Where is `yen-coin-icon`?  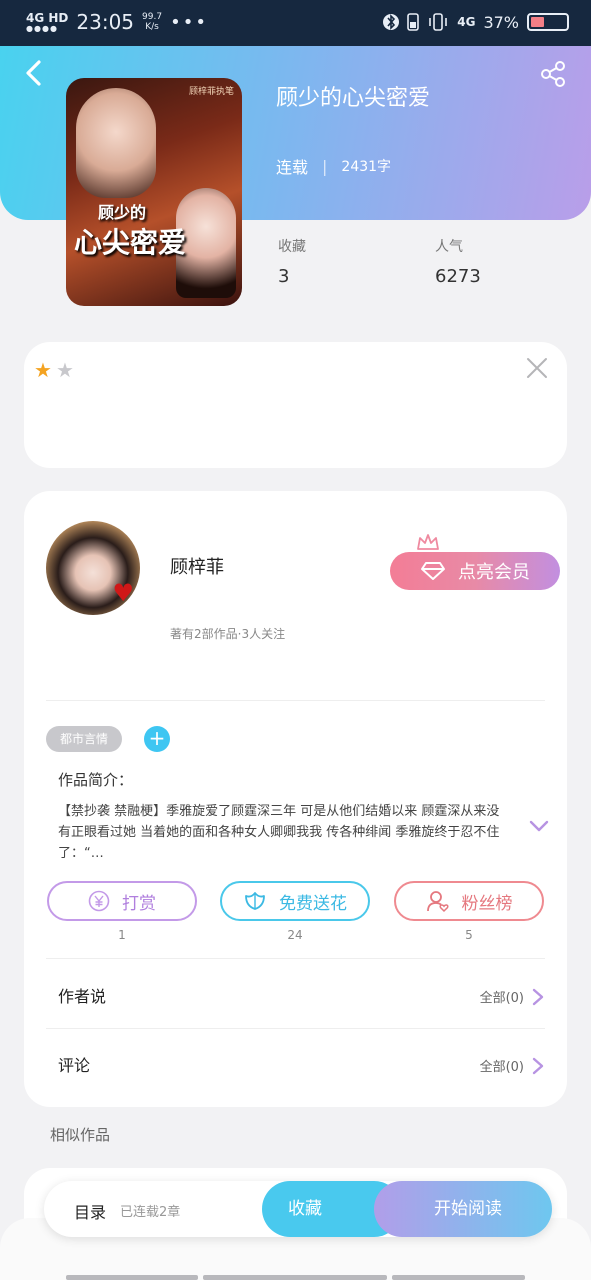 yen-coin-icon is located at coordinates (99, 901).